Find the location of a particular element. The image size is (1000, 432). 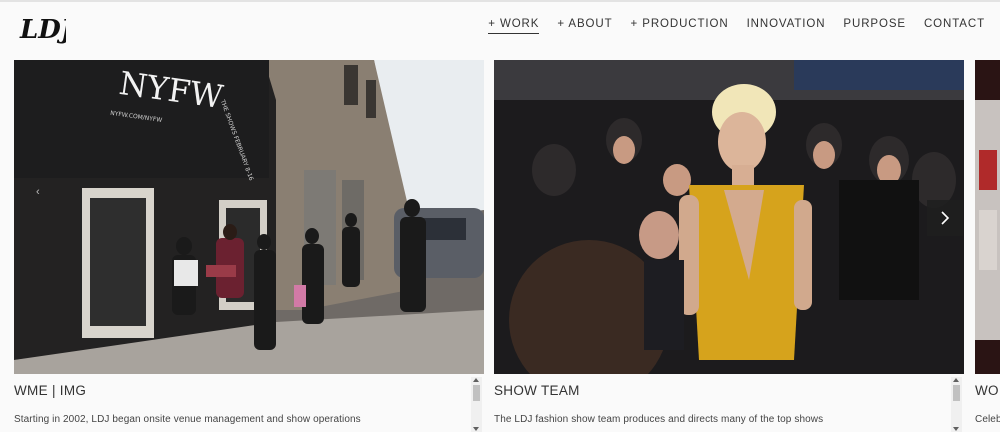

prev-slide-marker: ‹ is located at coordinates (38, 192).